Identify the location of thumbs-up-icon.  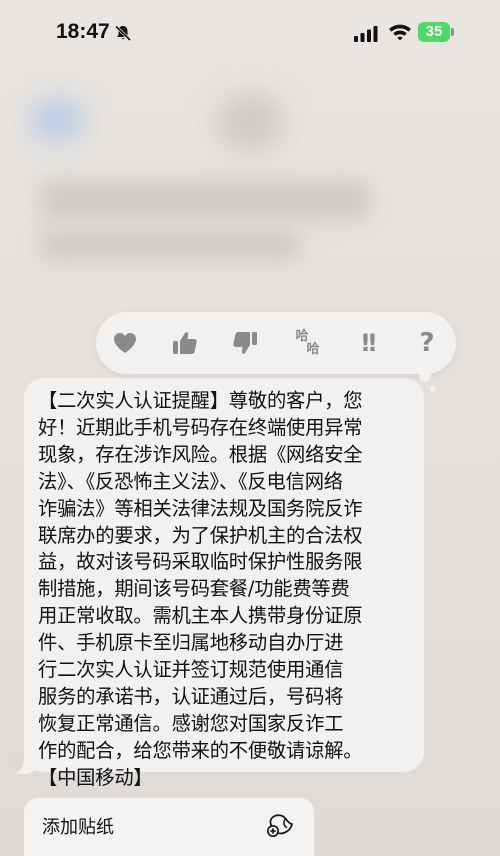
(185, 343).